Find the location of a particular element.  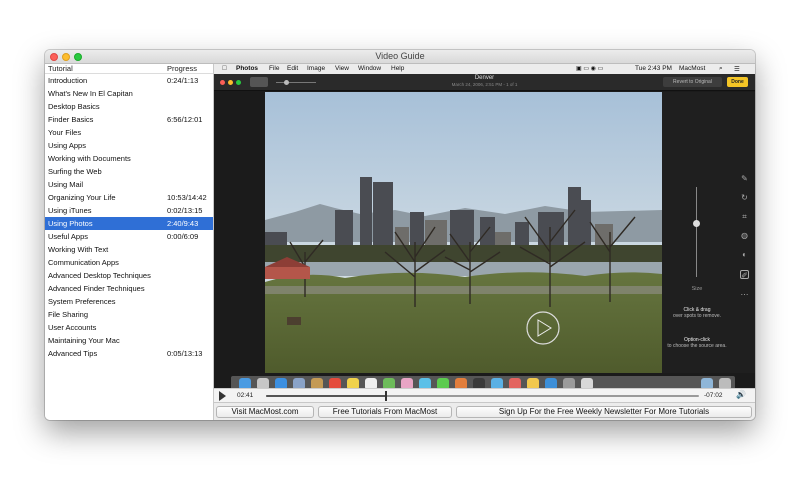

menubar-clock: Tue 2:43 PM is located at coordinates (653, 68).